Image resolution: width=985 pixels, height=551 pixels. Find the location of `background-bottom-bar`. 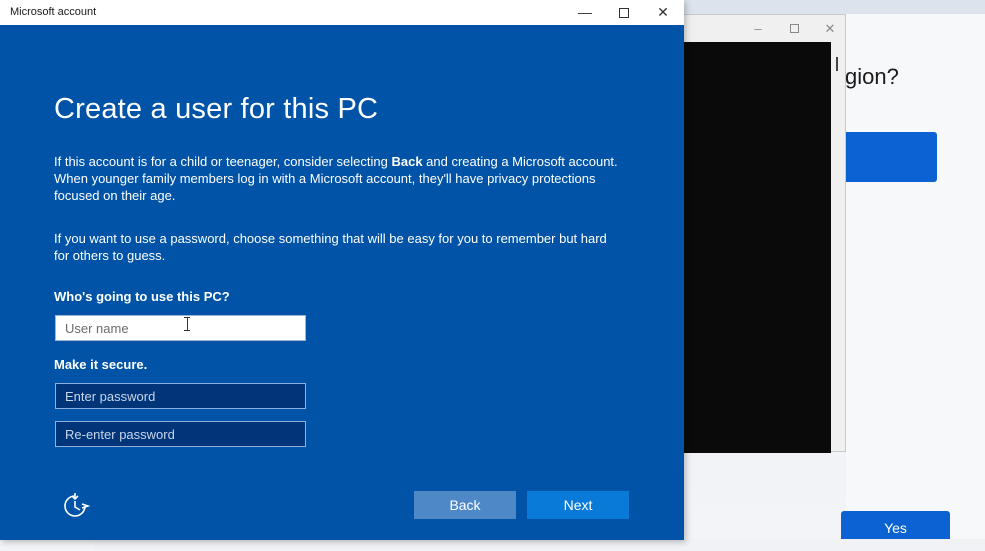

background-bottom-bar is located at coordinates (539, 545).